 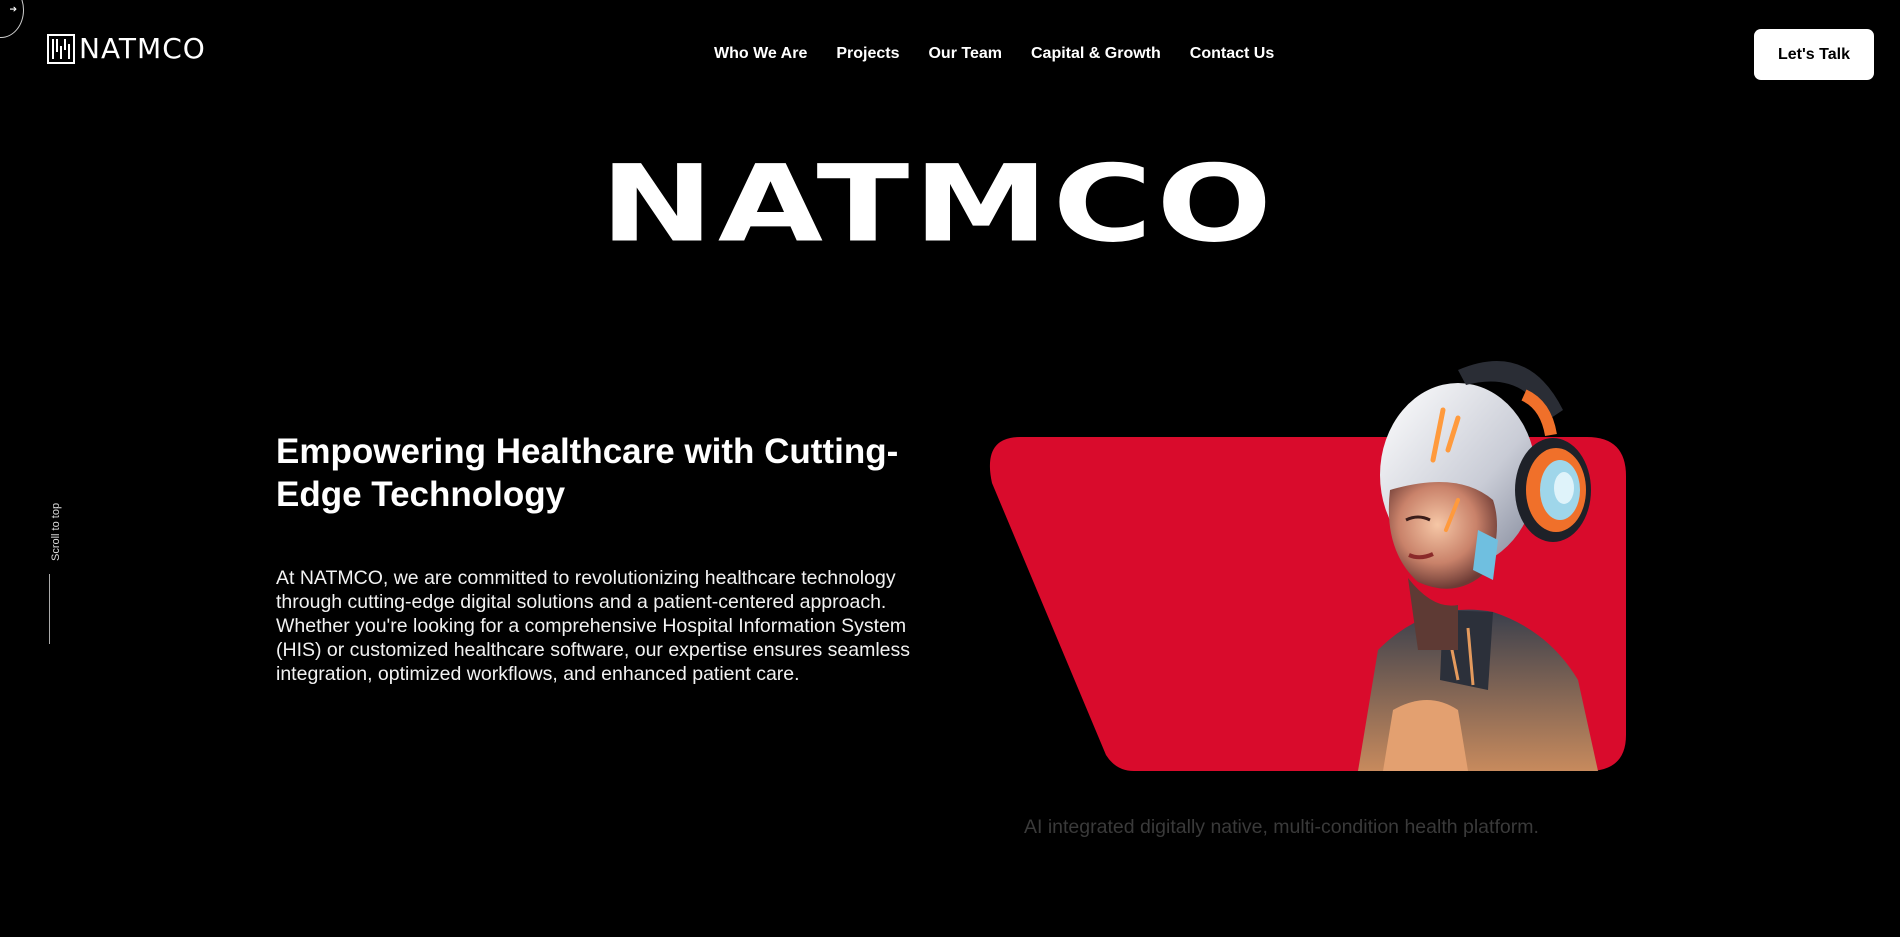 I want to click on nav-contact-us: Contact Us, so click(x=1232, y=54).